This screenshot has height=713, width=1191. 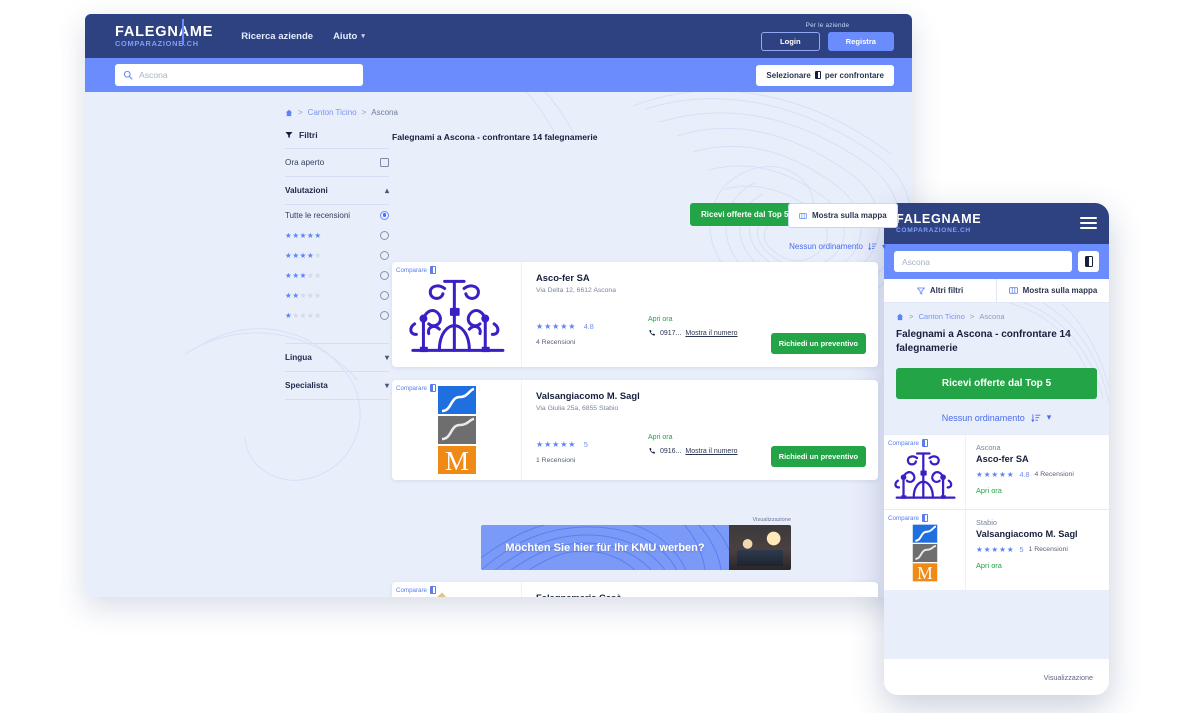 I want to click on open-now-checkbox, so click(x=384, y=162).